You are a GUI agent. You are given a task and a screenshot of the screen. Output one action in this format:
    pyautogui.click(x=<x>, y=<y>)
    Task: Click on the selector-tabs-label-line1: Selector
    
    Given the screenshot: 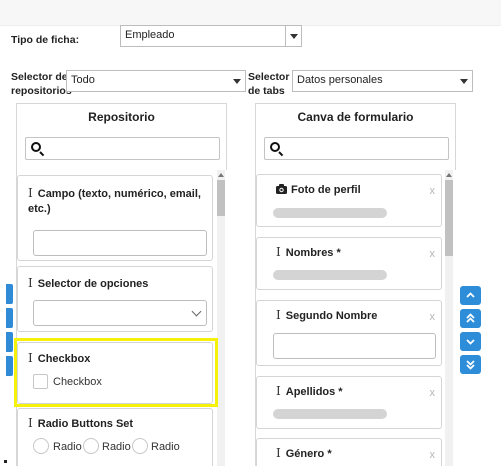 What is the action you would take?
    pyautogui.click(x=269, y=77)
    